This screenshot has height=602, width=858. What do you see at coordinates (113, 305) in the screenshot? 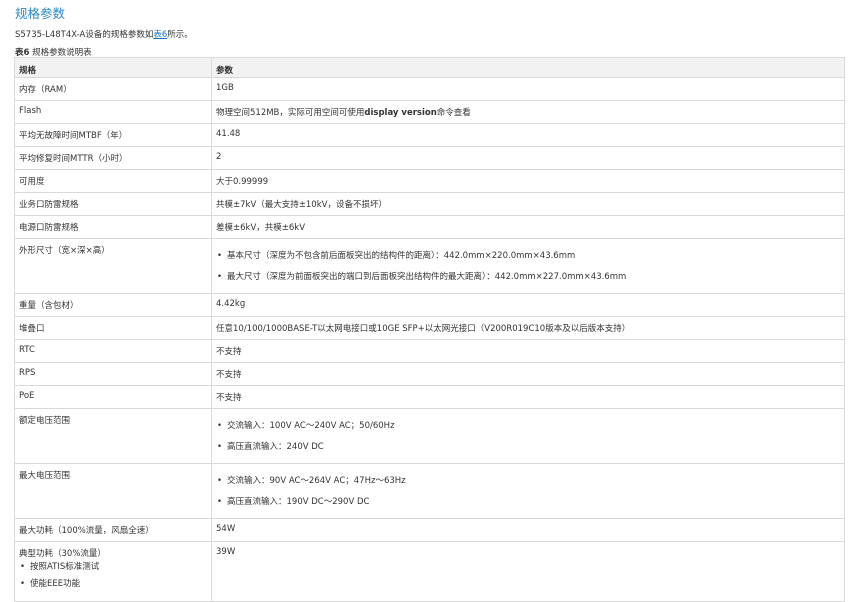
I see `spec-cell: 重量（含包材）` at bounding box center [113, 305].